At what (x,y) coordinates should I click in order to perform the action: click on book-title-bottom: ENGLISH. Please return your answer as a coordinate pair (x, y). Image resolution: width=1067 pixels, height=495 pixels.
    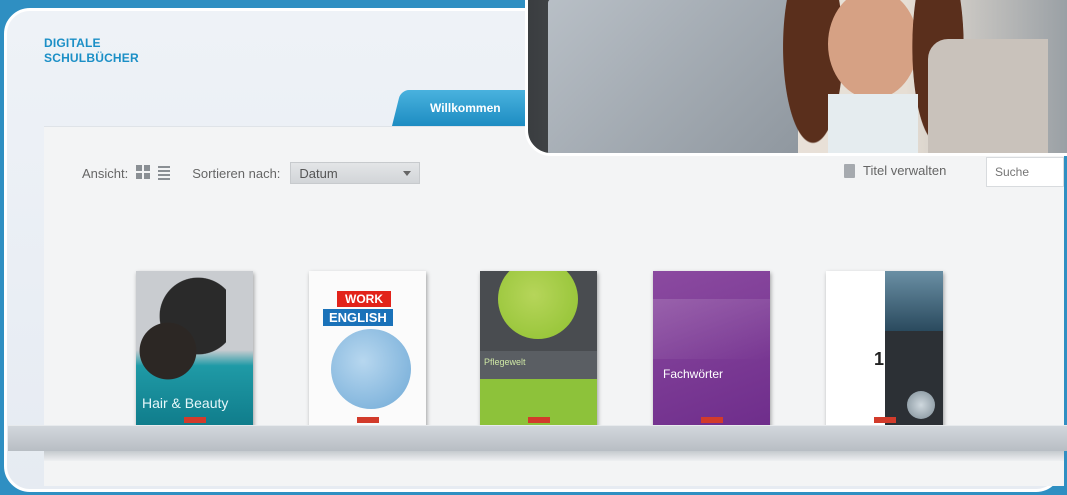
    Looking at the image, I should click on (358, 317).